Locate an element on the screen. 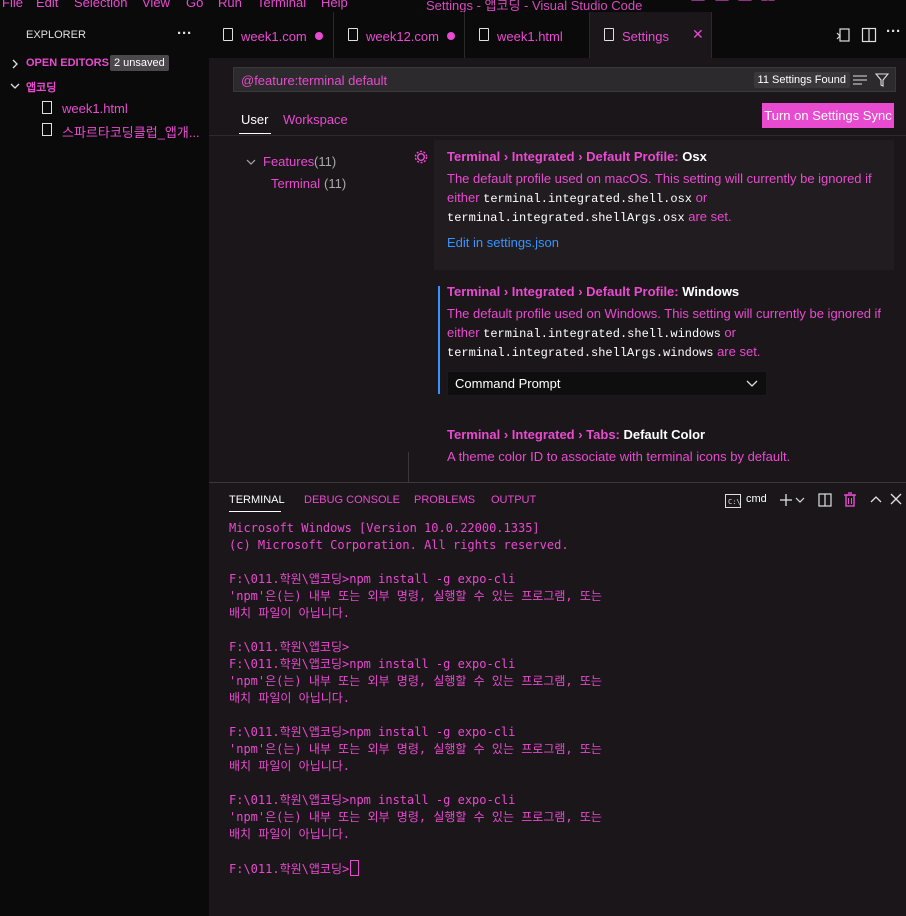 This screenshot has width=906, height=916. gear-icon is located at coordinates (421, 157).